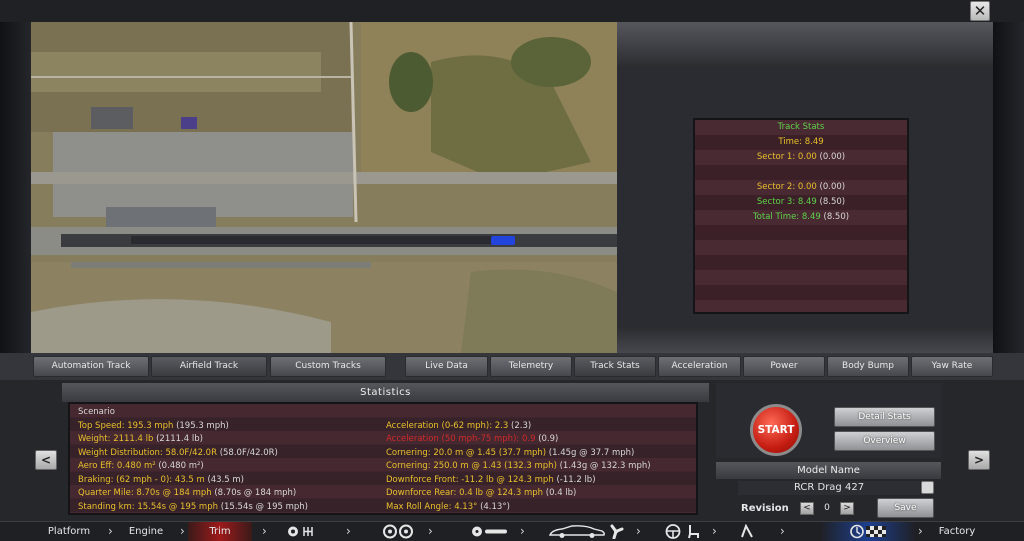  I want to click on suspension-icon, so click(490, 531).